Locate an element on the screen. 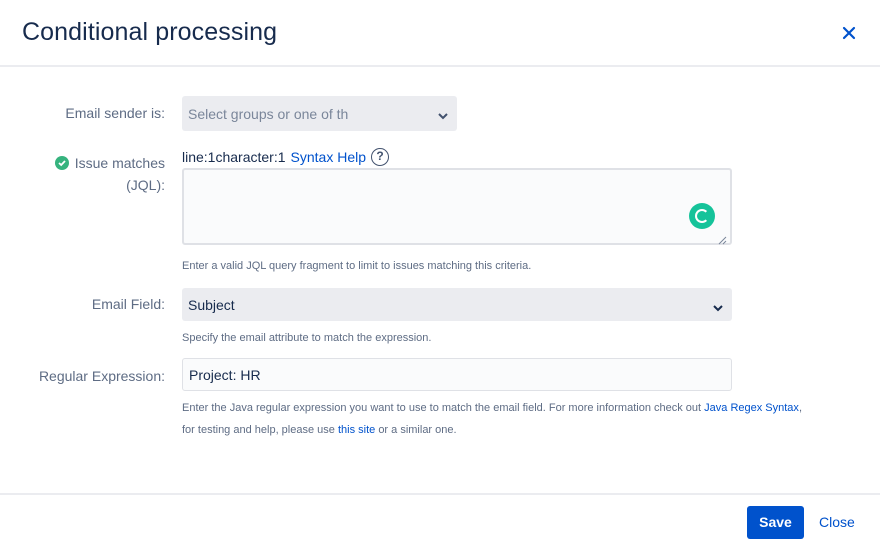 This screenshot has height=550, width=880. jql-status-line: line:1character:1 Syntax Help ? is located at coordinates (285, 157).